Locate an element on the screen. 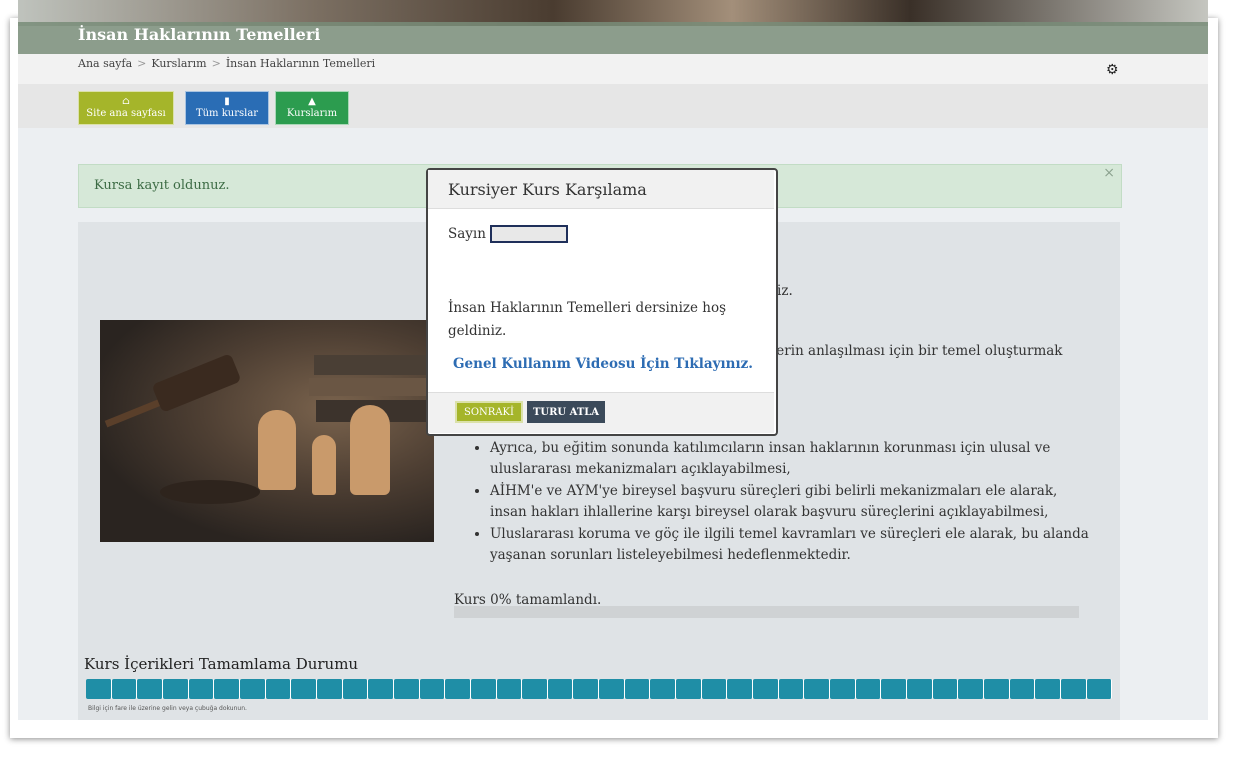 This screenshot has height=758, width=1245. next-button: SONRAKİ is located at coordinates (489, 412).